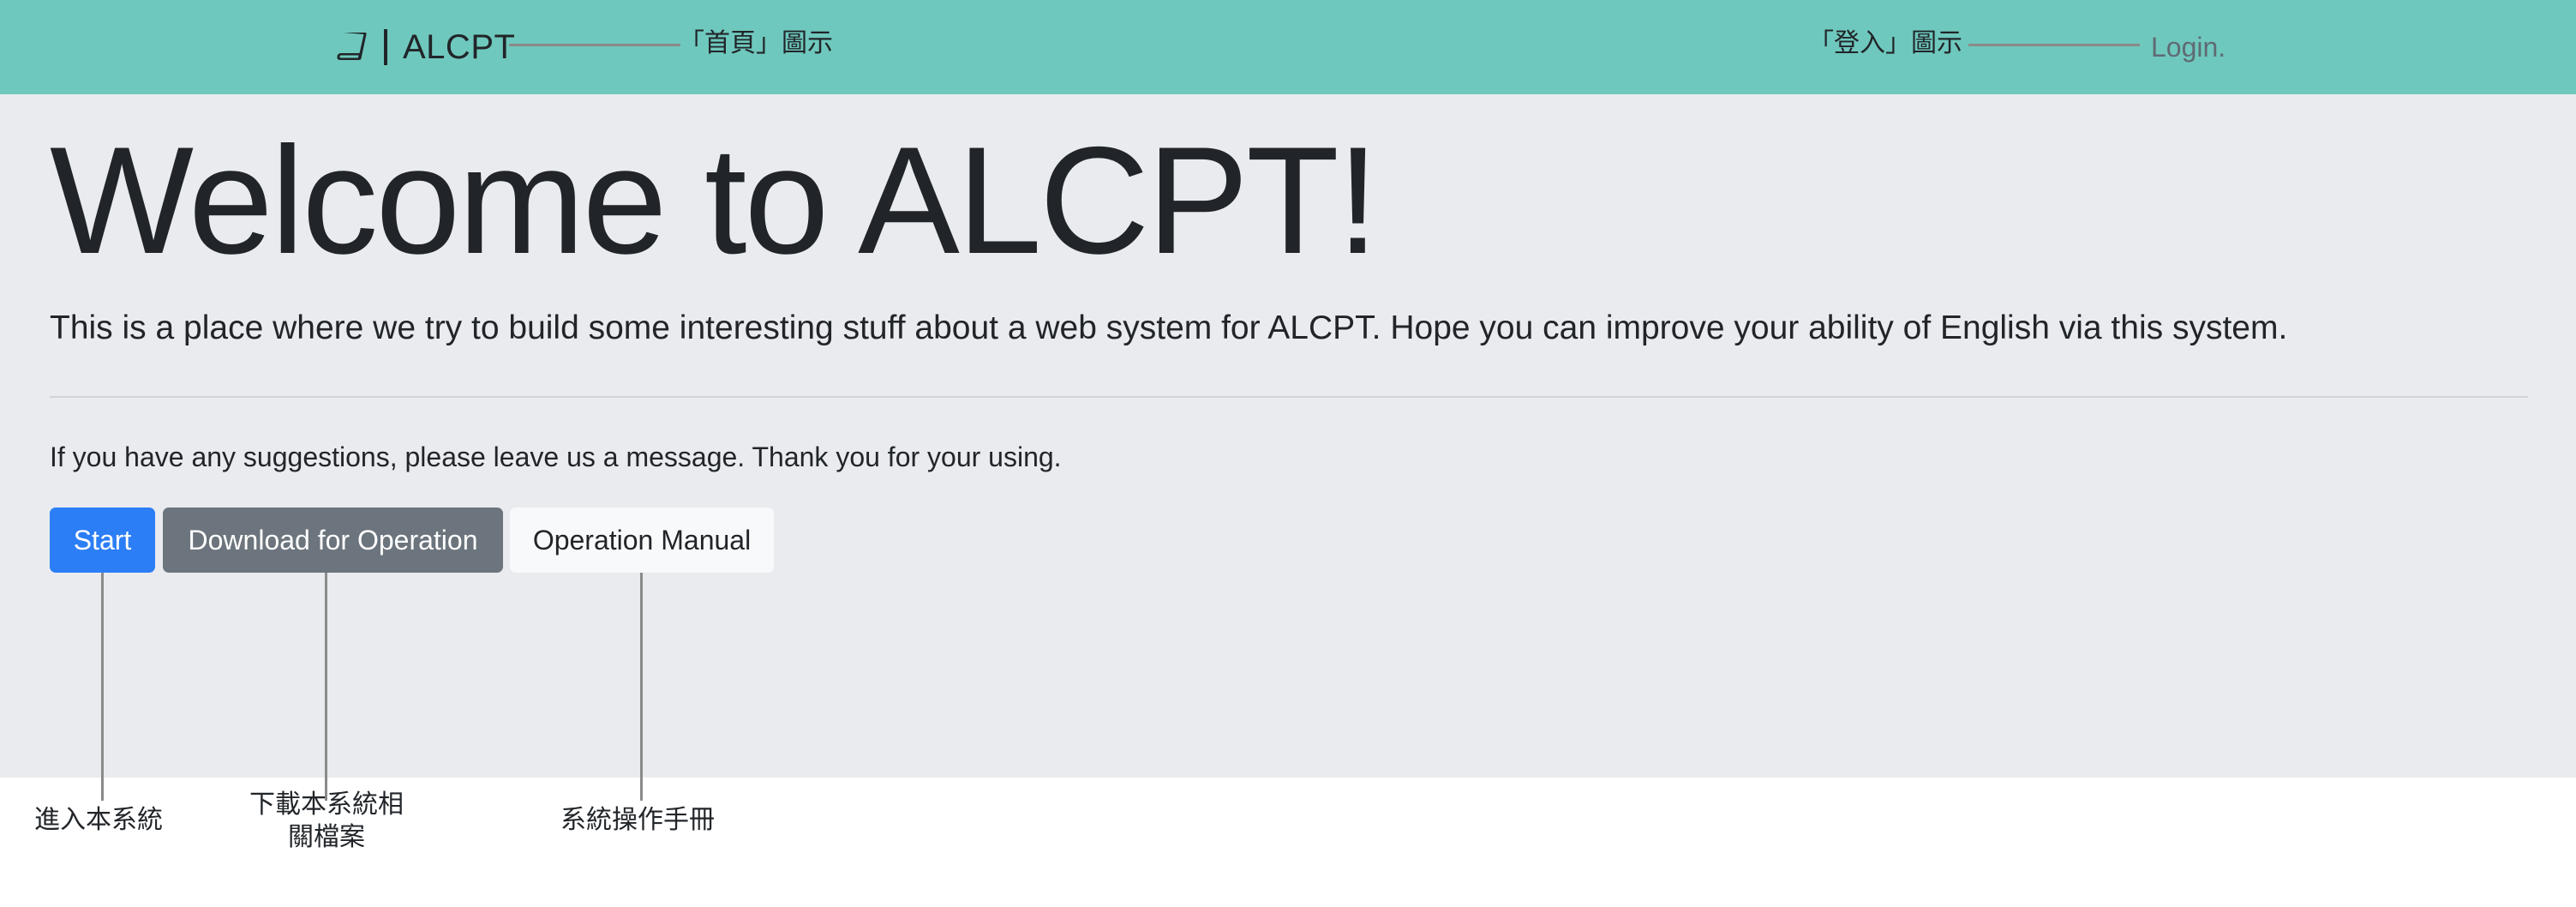  Describe the element at coordinates (102, 540) in the screenshot. I see `start-button: Start` at that location.